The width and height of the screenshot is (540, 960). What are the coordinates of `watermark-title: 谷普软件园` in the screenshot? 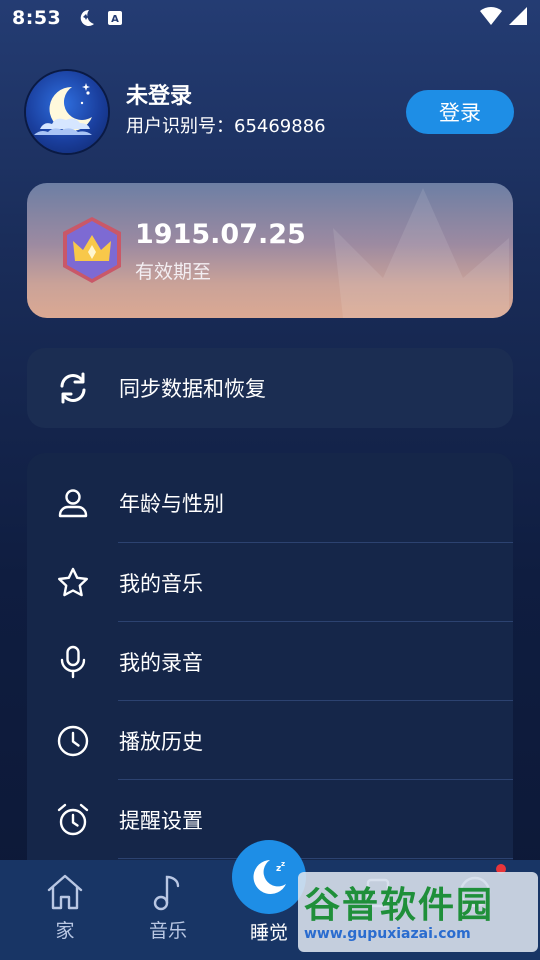 It's located at (399, 905).